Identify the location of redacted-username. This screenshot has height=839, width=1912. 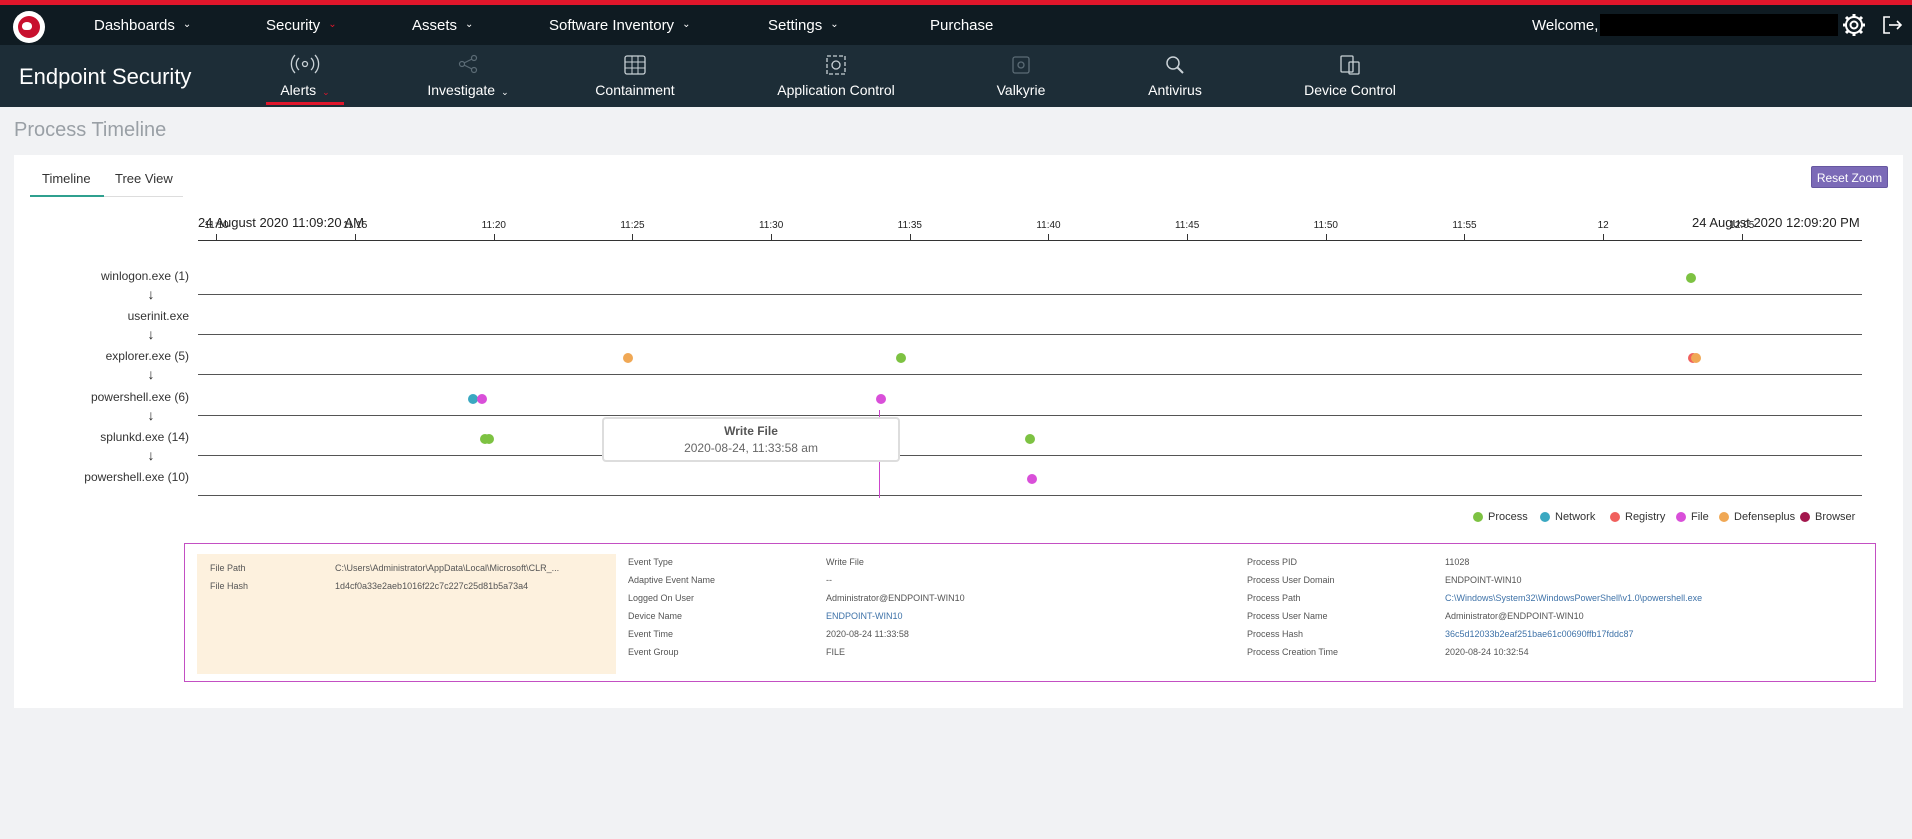
(1719, 25).